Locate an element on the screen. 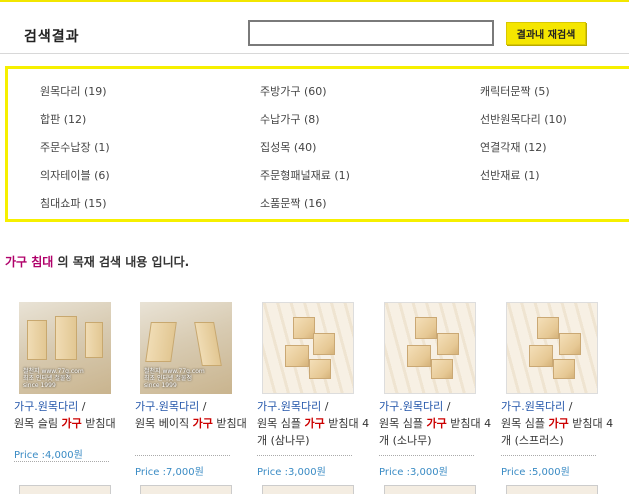 This screenshot has width=629, height=494. result-summary-text: 의 목재 검색 내용 입니다. is located at coordinates (123, 262).